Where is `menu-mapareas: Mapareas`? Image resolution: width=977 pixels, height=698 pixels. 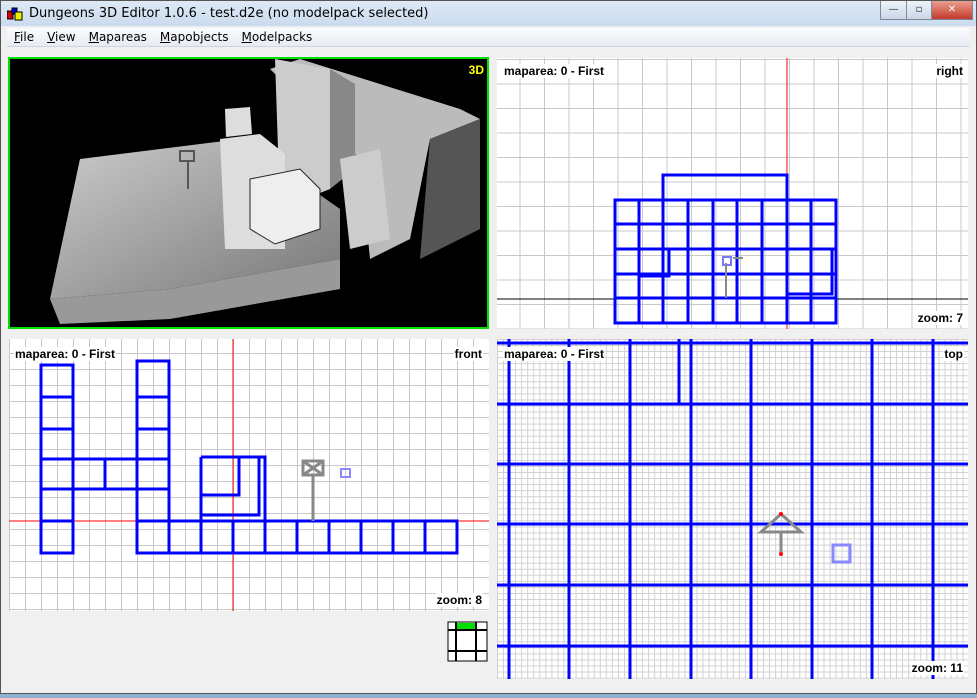
menu-mapareas: Mapareas is located at coordinates (117, 36).